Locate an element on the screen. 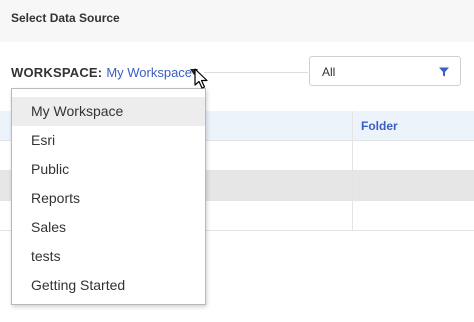 This screenshot has height=322, width=474. menu-item-my-workspace: My Workspace is located at coordinates (108, 111).